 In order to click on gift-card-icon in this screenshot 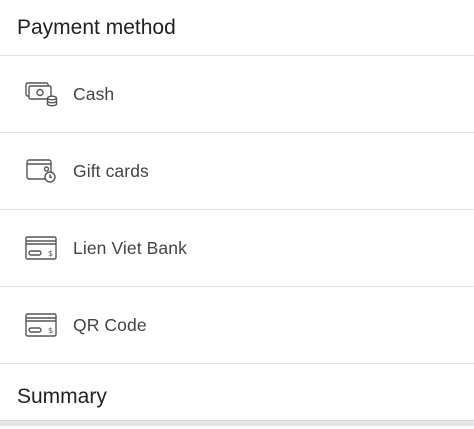, I will do `click(42, 171)`.